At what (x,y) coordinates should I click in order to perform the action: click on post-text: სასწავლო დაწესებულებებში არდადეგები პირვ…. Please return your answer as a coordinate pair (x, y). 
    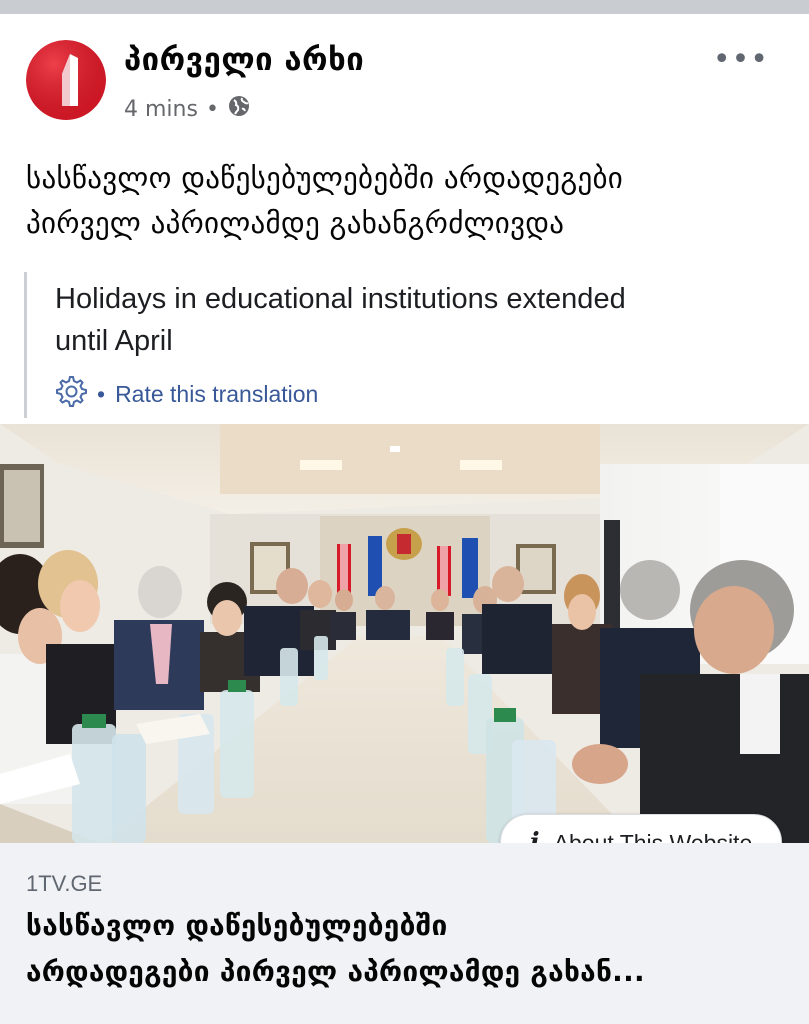
    Looking at the image, I should click on (406, 201).